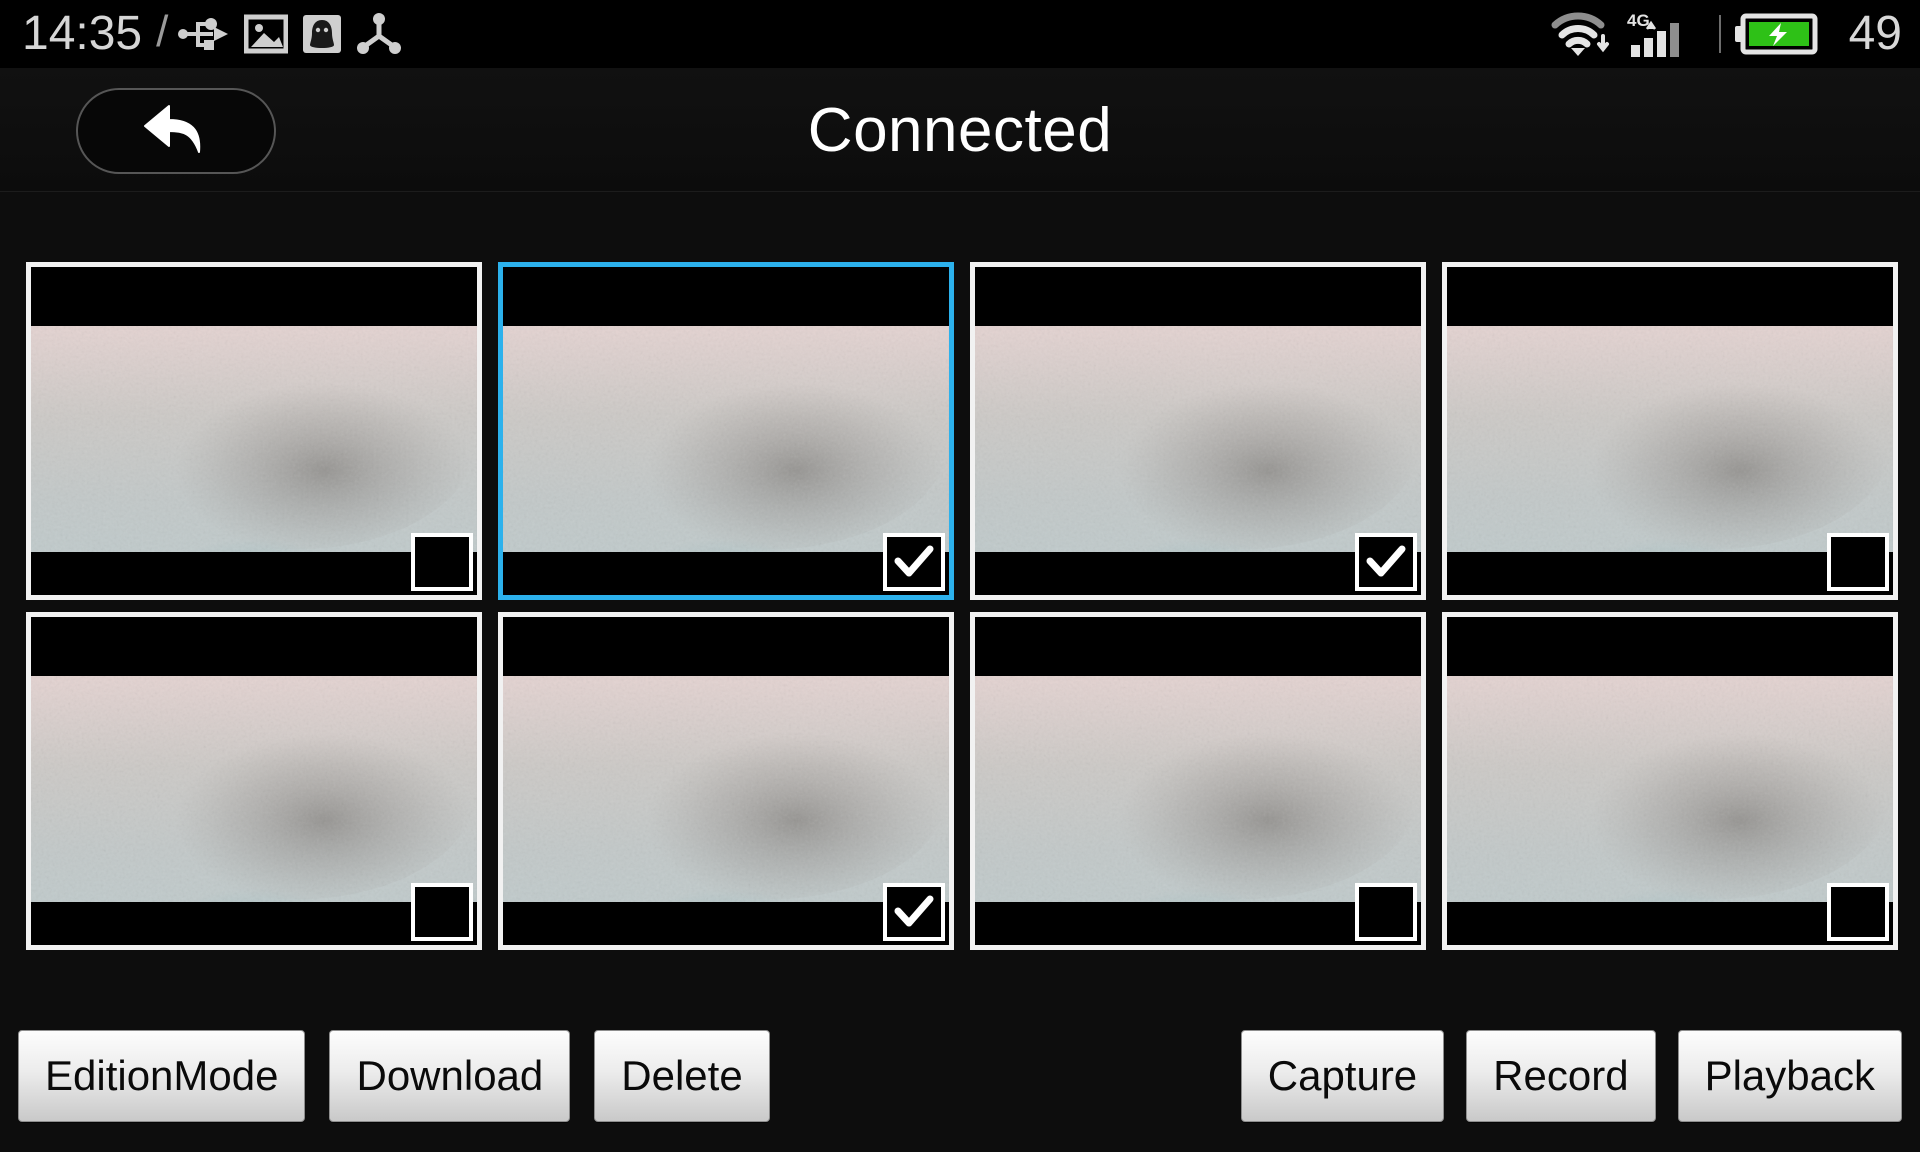  I want to click on capture-button: Capture, so click(1342, 1076).